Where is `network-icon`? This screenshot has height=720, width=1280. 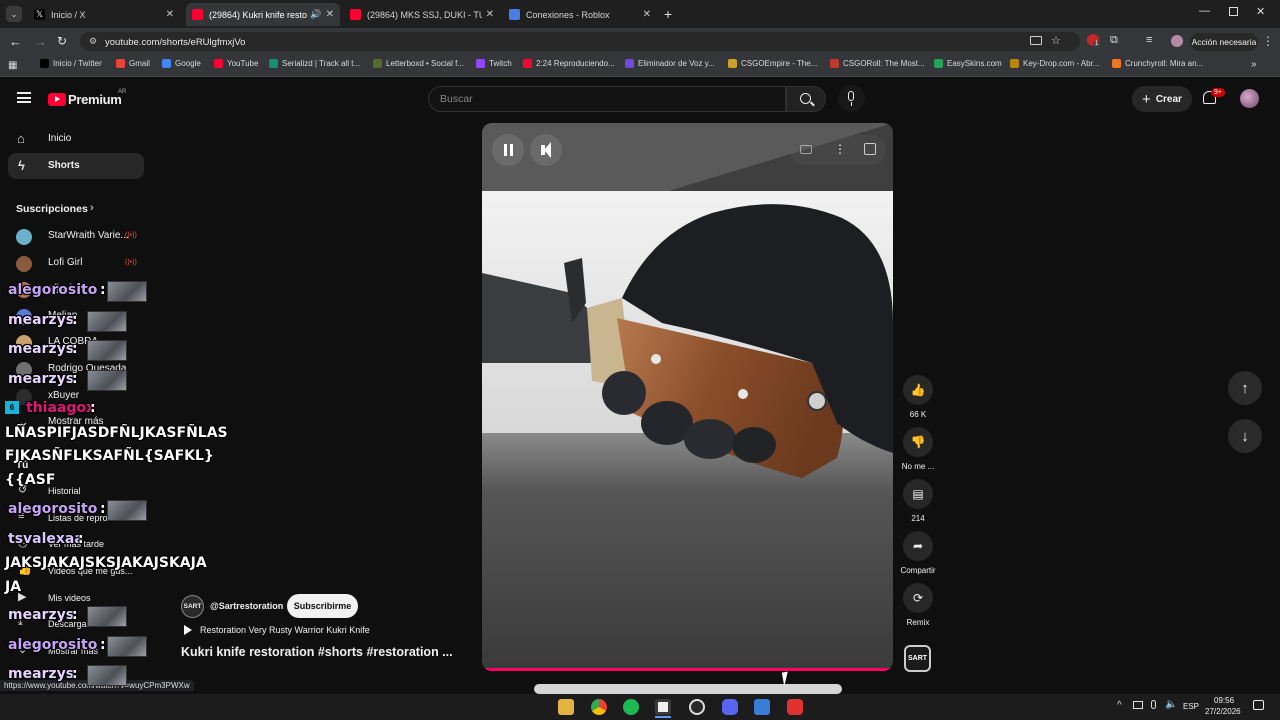 network-icon is located at coordinates (1138, 705).